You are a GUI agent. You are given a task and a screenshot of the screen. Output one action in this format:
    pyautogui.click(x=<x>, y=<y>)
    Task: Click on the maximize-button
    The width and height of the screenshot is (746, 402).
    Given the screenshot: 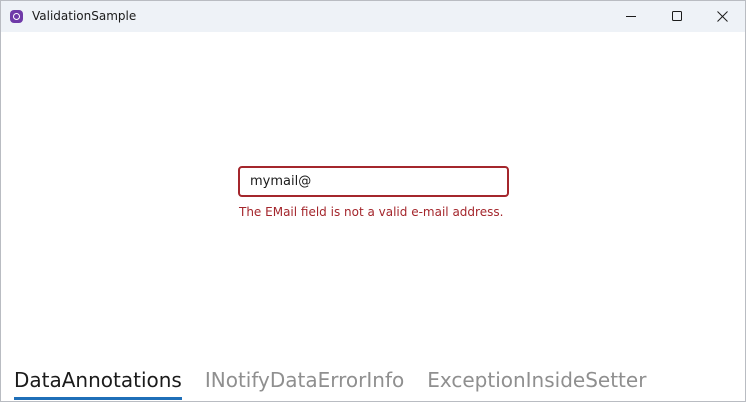 What is the action you would take?
    pyautogui.click(x=677, y=16)
    